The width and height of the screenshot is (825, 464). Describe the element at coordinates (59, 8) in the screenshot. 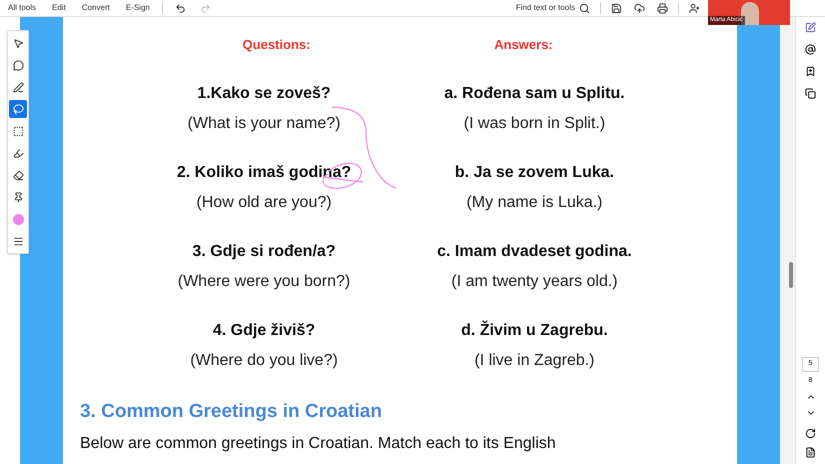

I see `menu-item: Edit` at that location.